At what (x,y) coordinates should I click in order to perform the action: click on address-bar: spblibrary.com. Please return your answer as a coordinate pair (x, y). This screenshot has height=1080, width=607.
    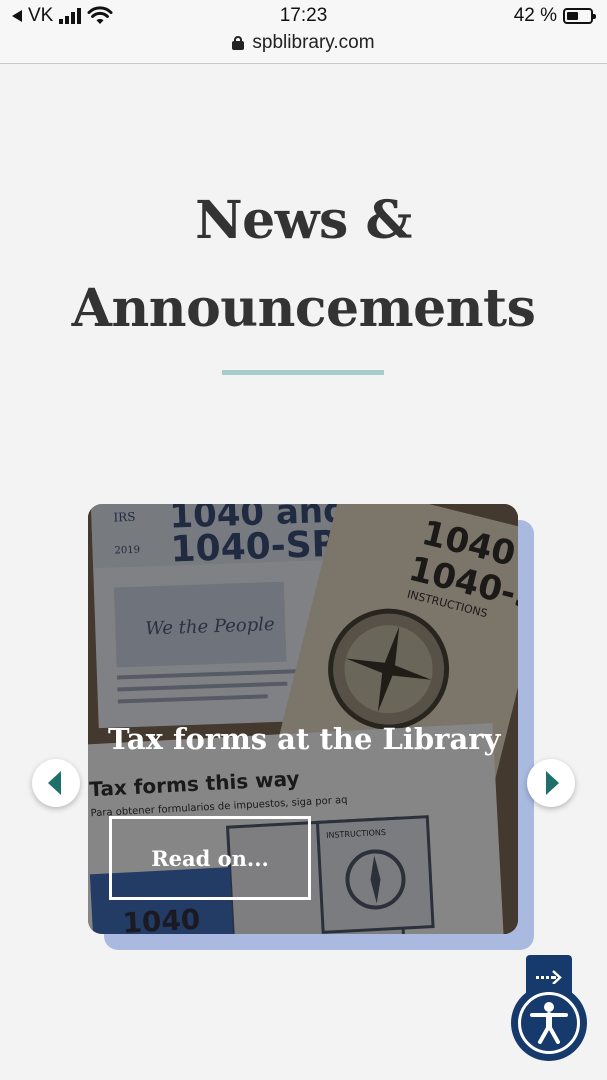
    Looking at the image, I should click on (303, 43).